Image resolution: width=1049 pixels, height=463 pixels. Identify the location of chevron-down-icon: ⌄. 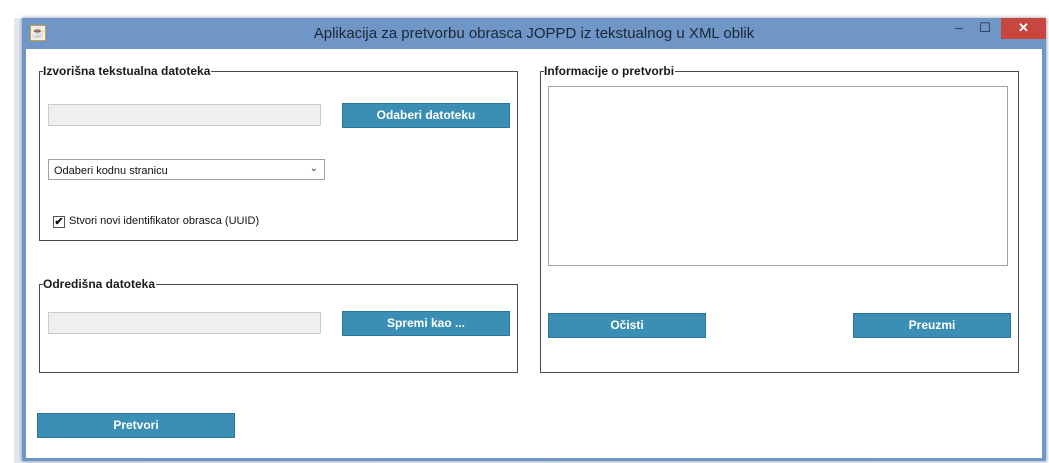
(313, 168).